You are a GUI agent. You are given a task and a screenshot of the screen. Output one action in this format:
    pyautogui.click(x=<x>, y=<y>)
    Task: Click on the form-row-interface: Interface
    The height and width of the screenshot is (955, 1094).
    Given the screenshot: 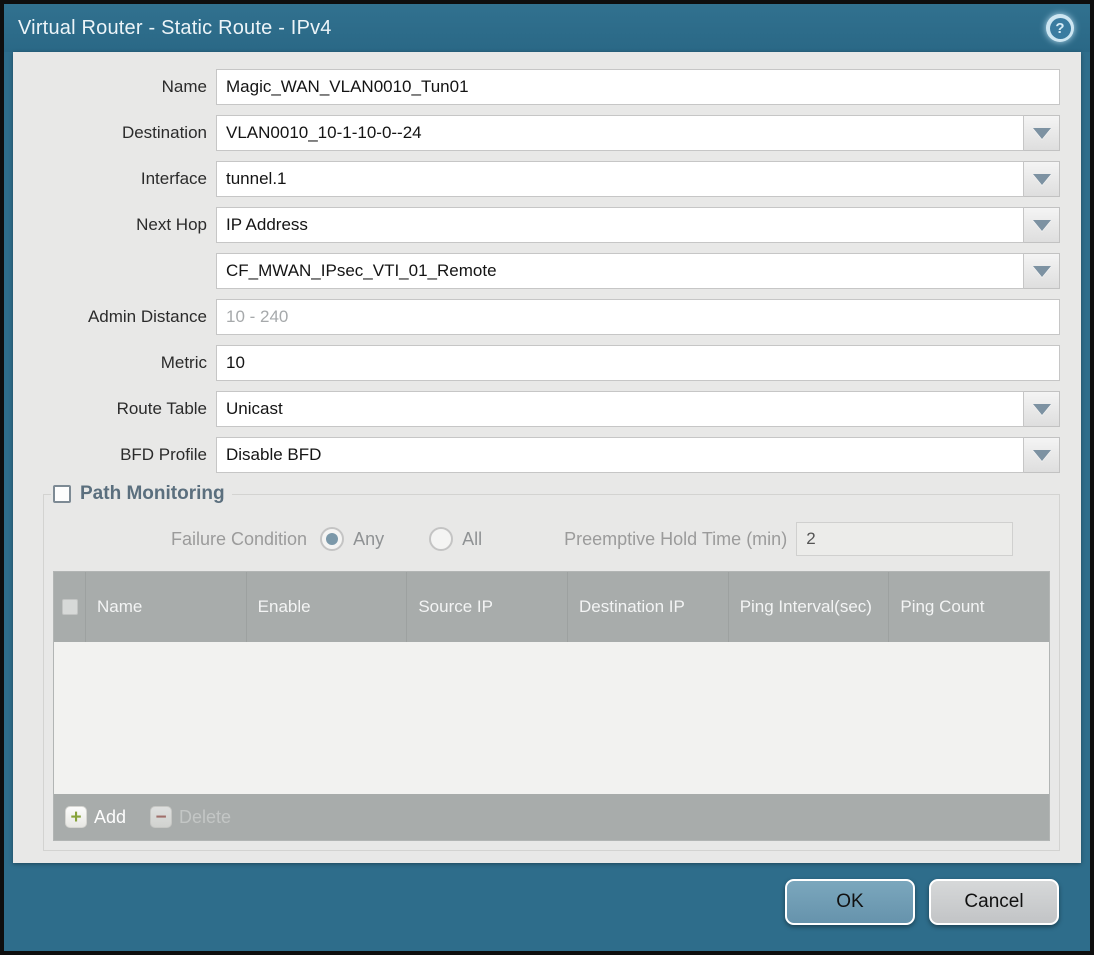 What is the action you would take?
    pyautogui.click(x=536, y=179)
    